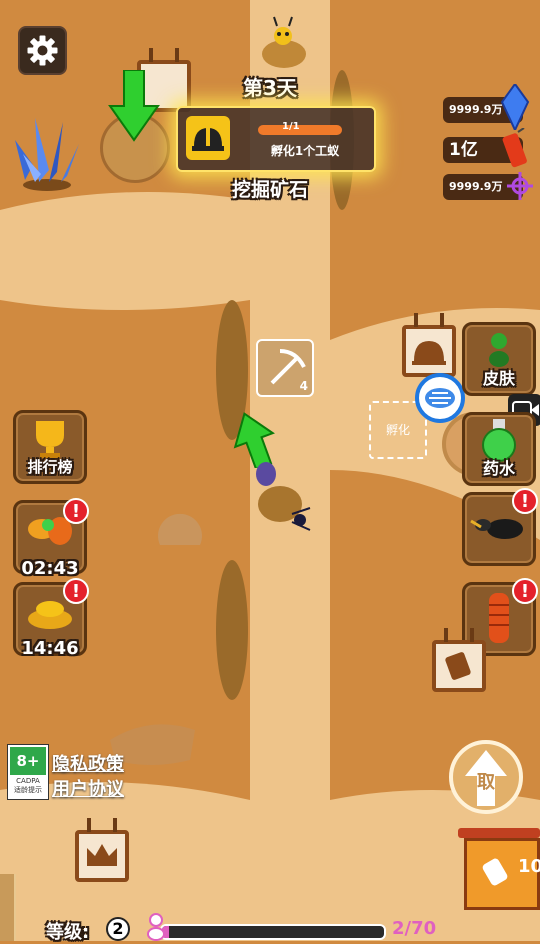 The height and width of the screenshot is (944, 540). I want to click on pickaxe-button: 4, so click(285, 368).